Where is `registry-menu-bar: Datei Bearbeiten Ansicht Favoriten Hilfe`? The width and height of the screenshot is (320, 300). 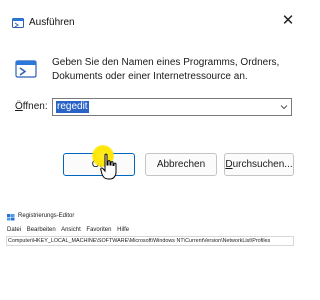 registry-menu-bar: Datei Bearbeiten Ansicht Favoriten Hilfe is located at coordinates (70, 231).